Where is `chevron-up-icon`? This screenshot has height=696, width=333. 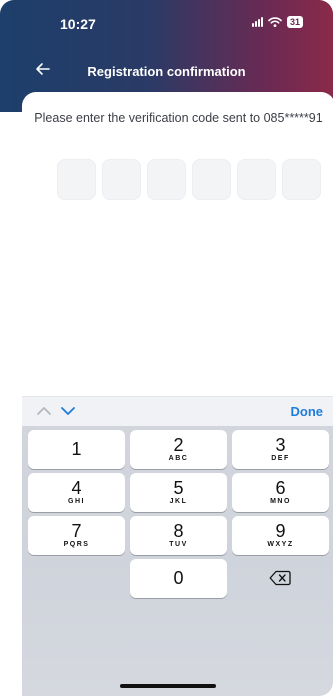 chevron-up-icon is located at coordinates (44, 411).